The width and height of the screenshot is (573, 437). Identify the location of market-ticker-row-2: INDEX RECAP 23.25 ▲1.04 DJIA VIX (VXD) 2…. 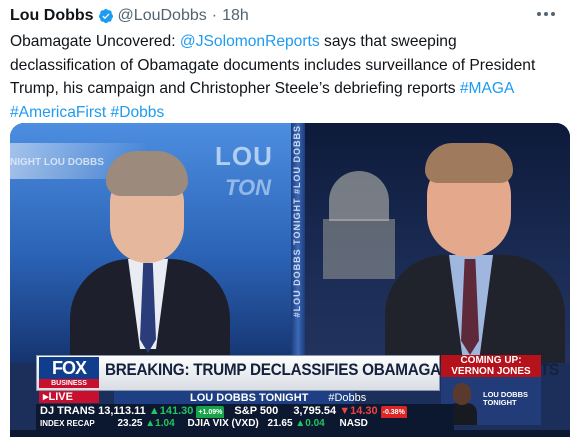
(245, 424).